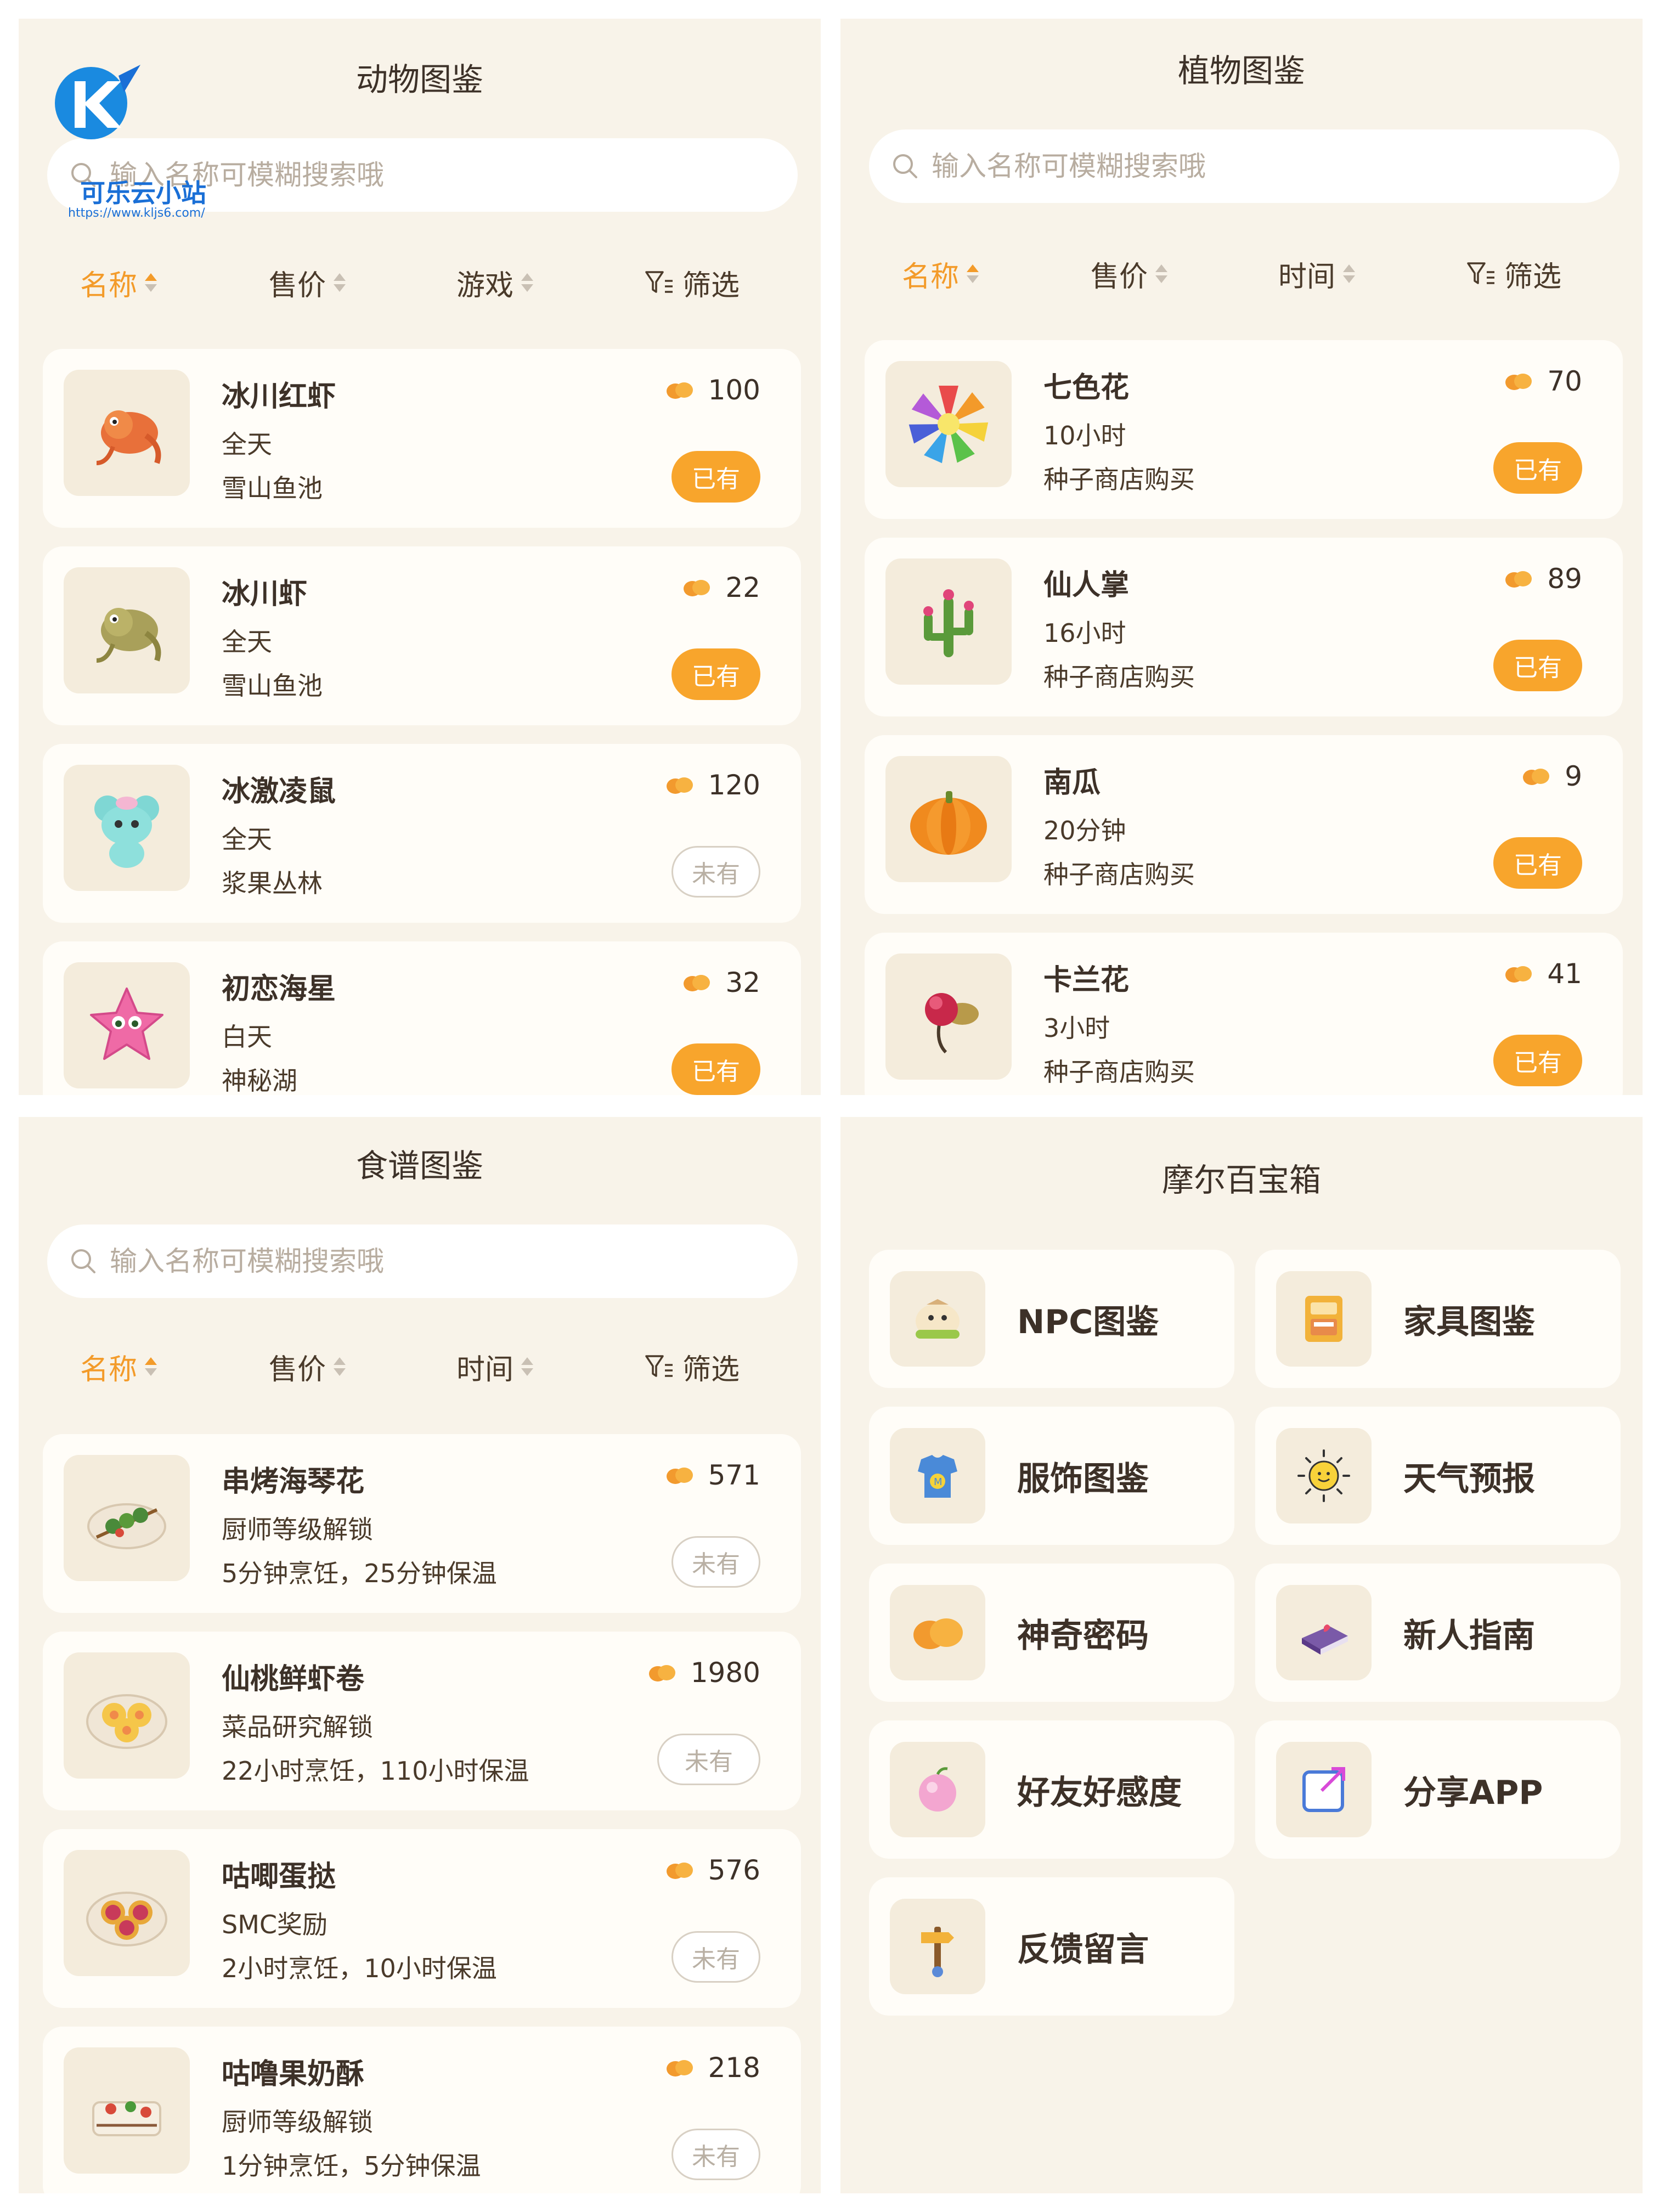 This screenshot has height=2212, width=1659. What do you see at coordinates (422, 438) in the screenshot?
I see `list-item: 冰川红虾 全天 雪山鱼池 100 已有` at bounding box center [422, 438].